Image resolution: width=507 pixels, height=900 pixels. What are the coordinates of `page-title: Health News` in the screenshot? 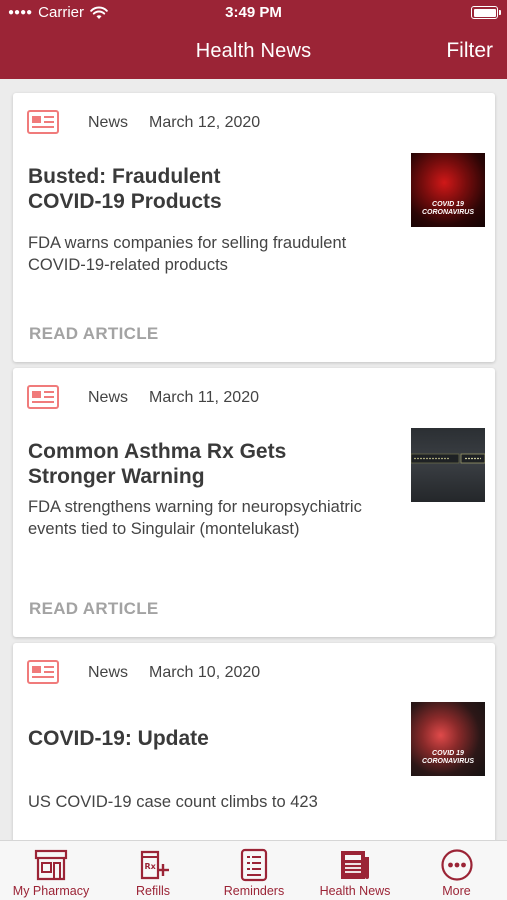 It's located at (253, 51).